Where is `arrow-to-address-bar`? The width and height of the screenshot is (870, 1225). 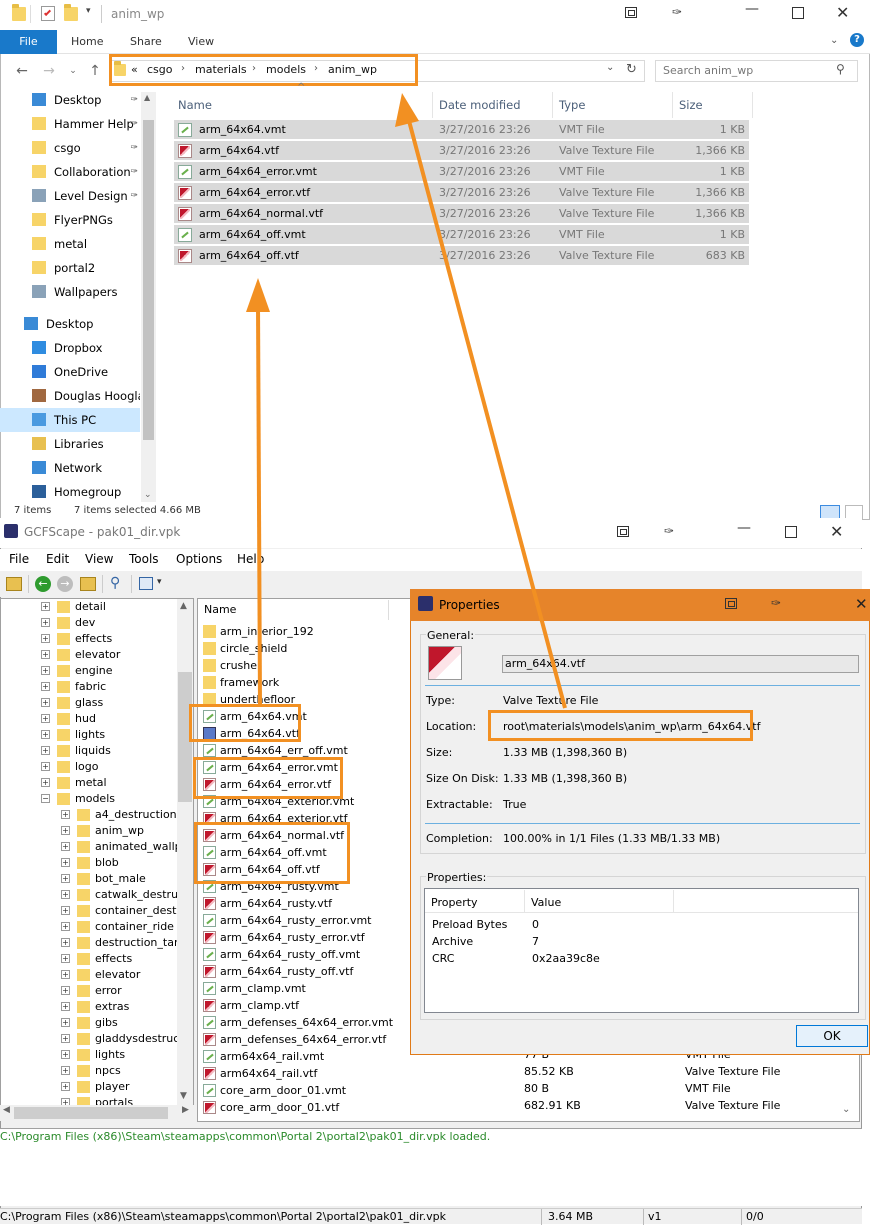
arrow-to-address-bar is located at coordinates (481, 401).